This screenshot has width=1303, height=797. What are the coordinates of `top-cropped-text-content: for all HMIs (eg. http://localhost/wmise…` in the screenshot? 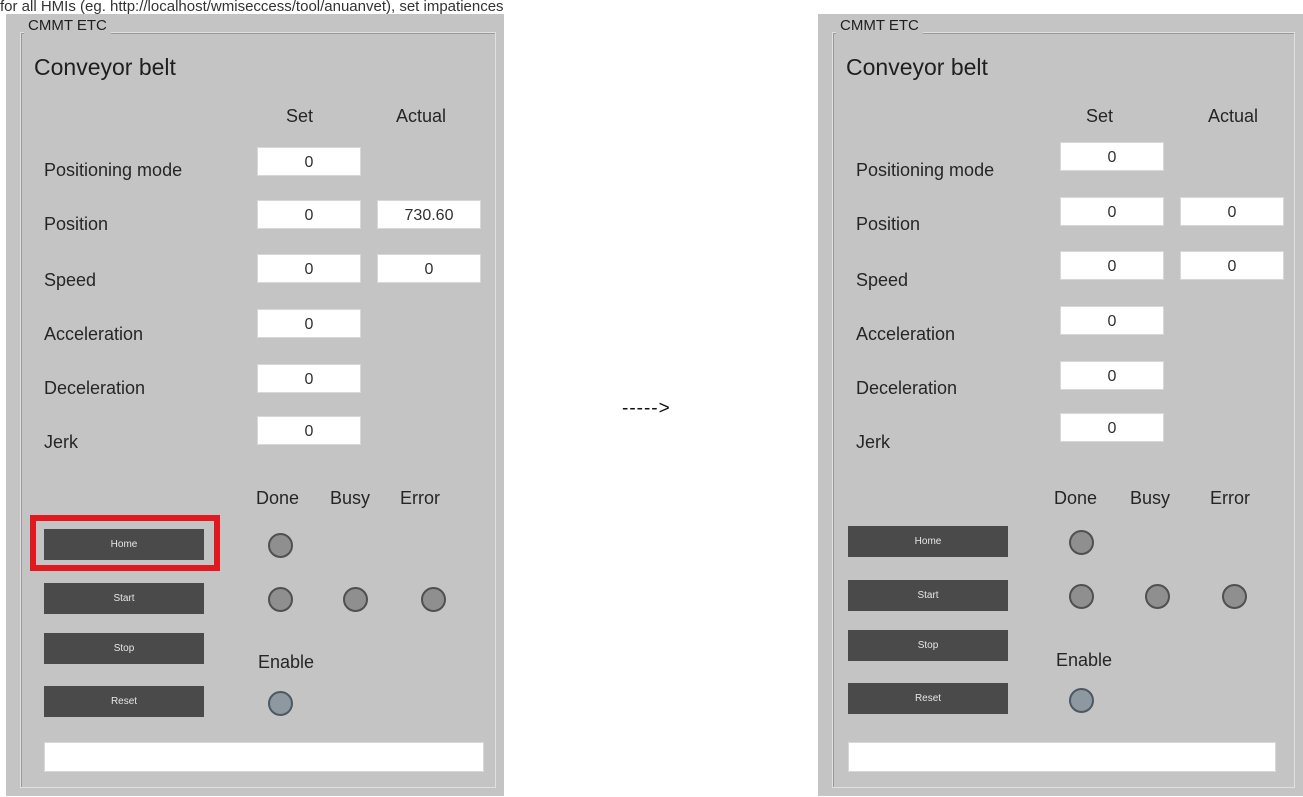 It's located at (252, 7).